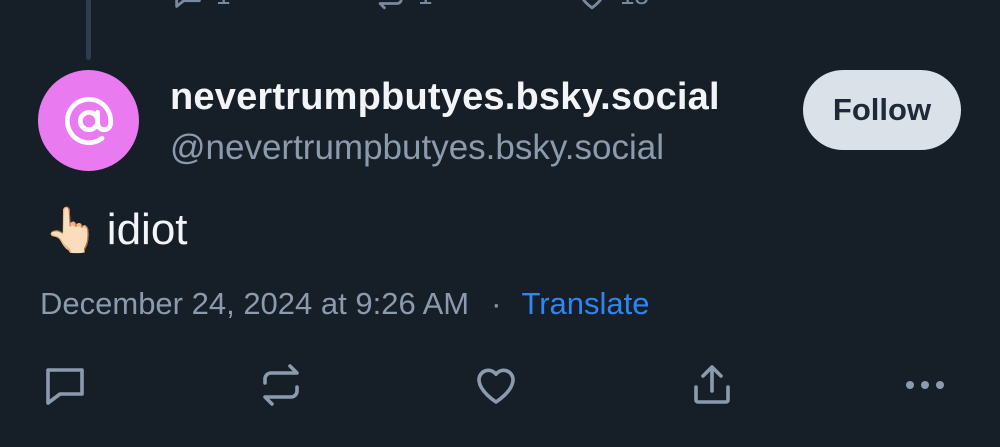 This screenshot has width=1000, height=447. What do you see at coordinates (71, 230) in the screenshot?
I see `pointing-up-emoji: 👆🏻` at bounding box center [71, 230].